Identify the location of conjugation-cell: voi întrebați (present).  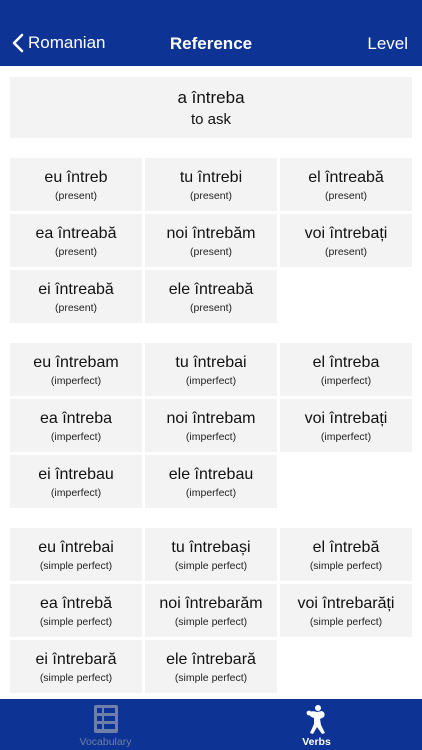
(346, 240).